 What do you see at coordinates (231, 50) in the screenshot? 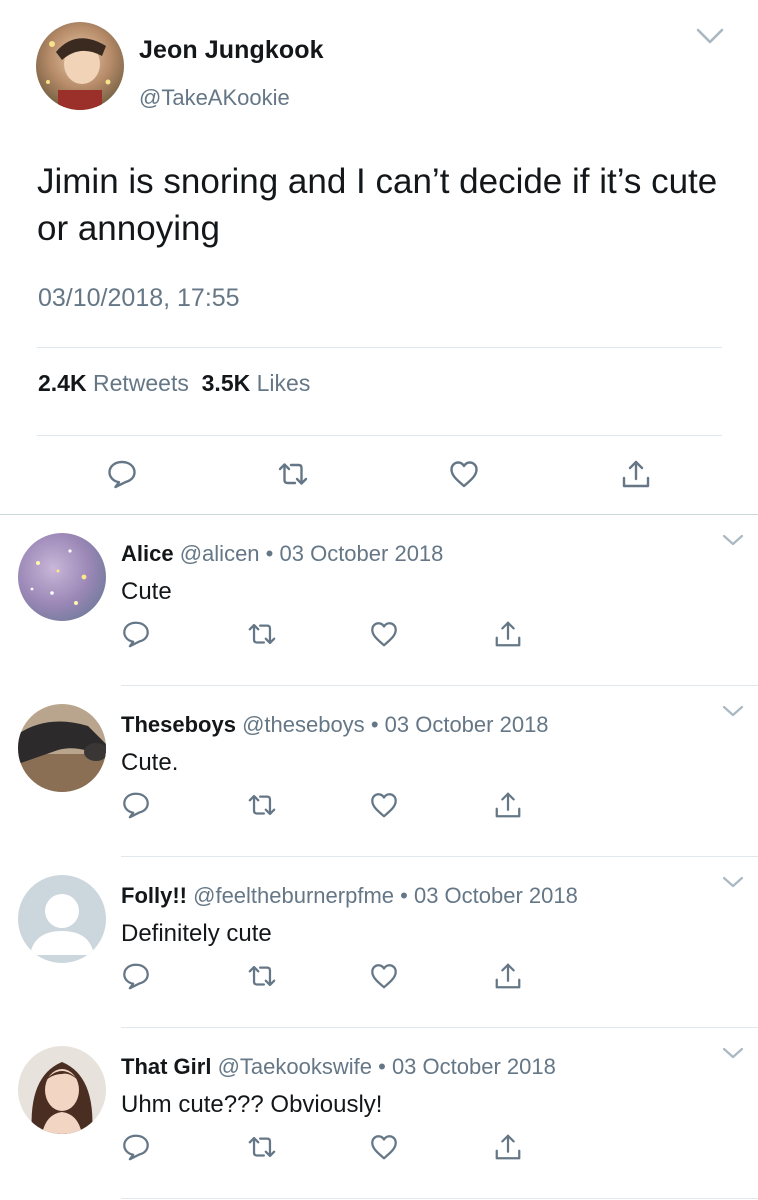
I see `author-name: Jeon Jungkook` at bounding box center [231, 50].